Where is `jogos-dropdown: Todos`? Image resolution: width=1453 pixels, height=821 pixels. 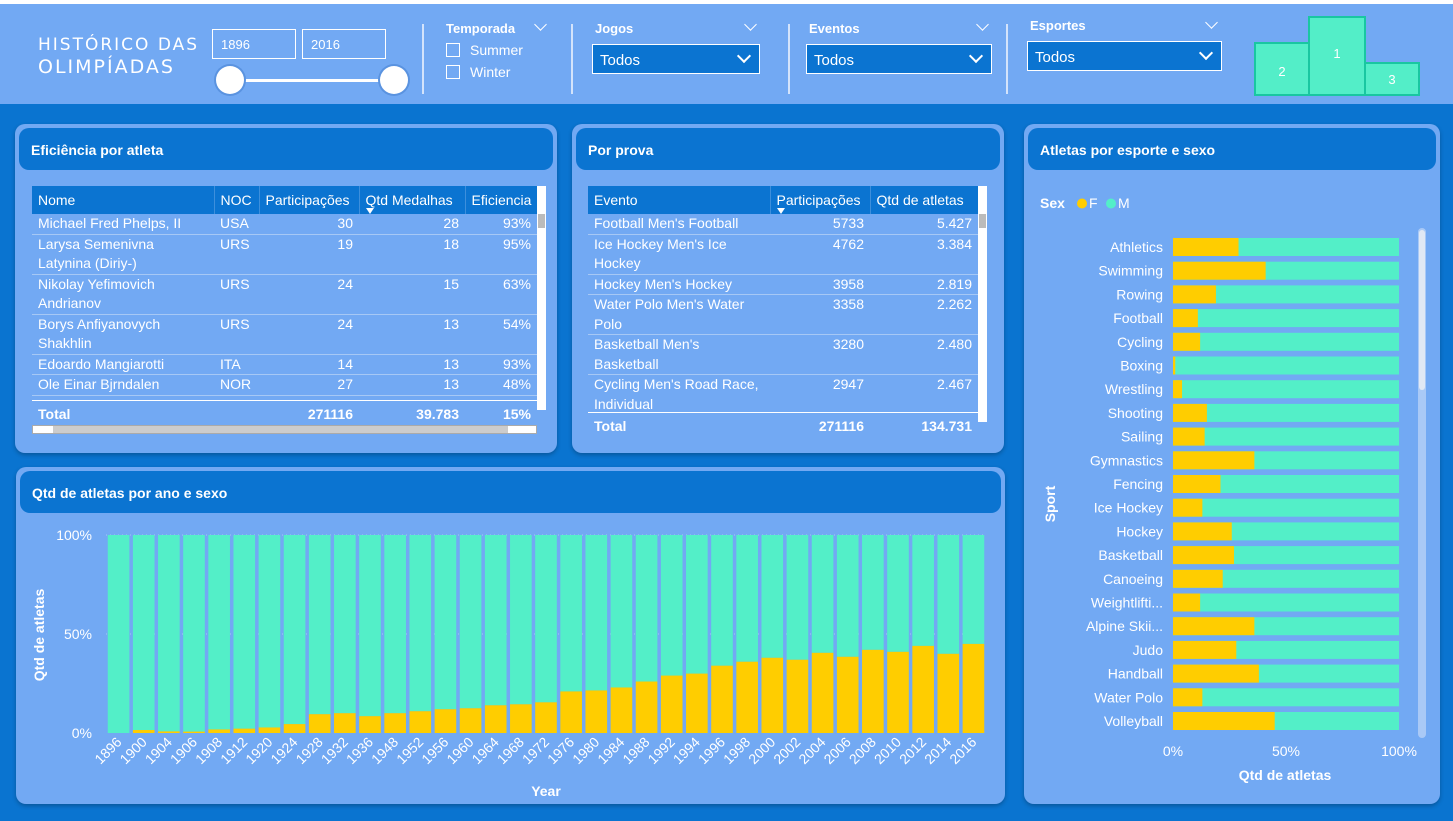 jogos-dropdown: Todos is located at coordinates (676, 59).